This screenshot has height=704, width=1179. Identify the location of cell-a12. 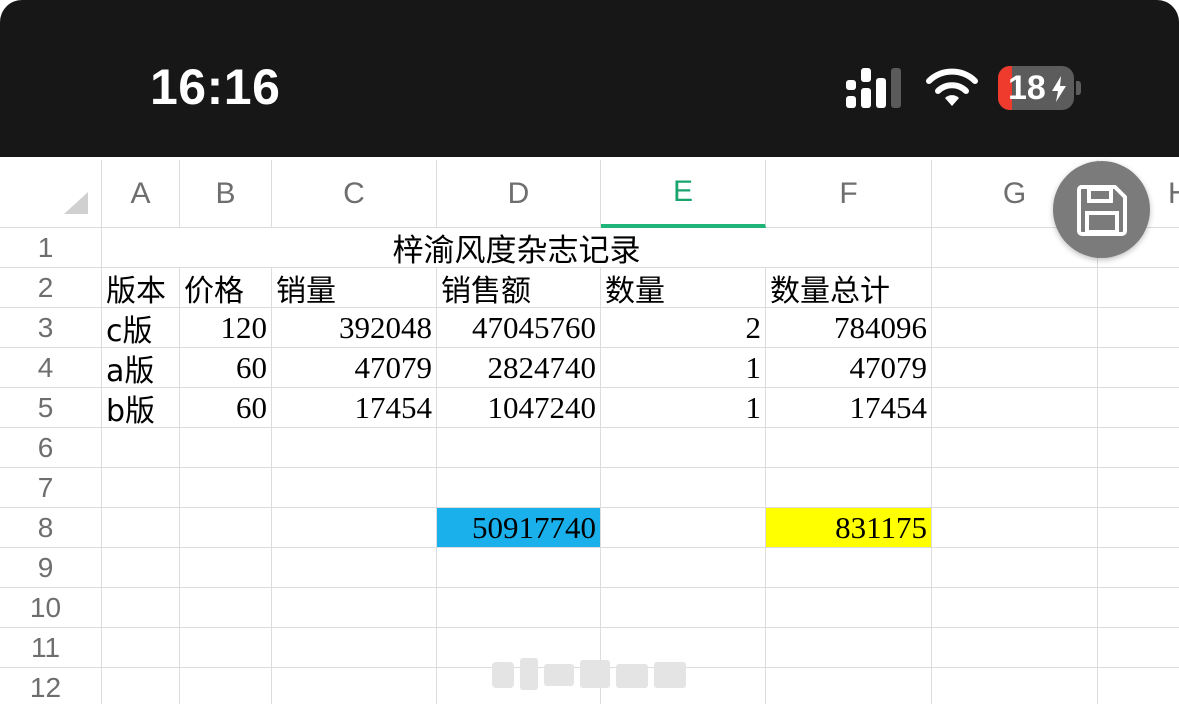
(141, 686).